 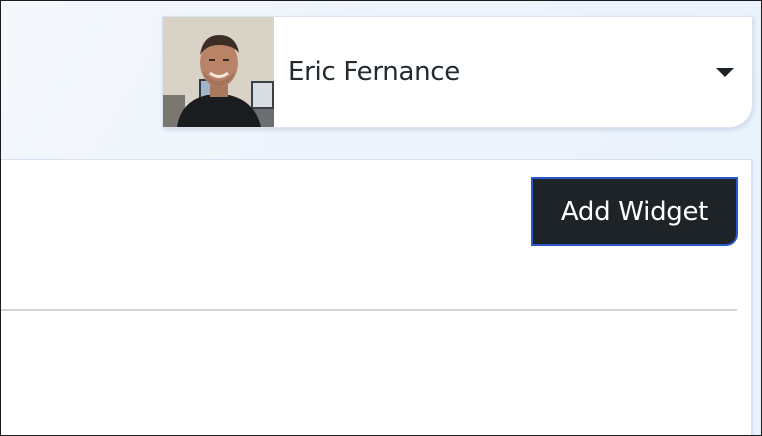 I want to click on user-avatar, so click(x=218, y=72).